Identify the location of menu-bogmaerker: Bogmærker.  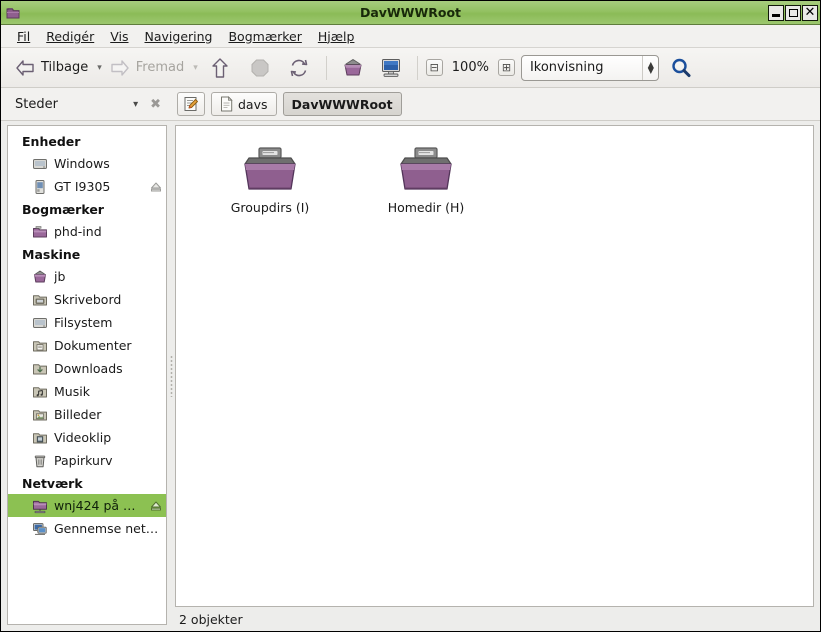
(264, 36).